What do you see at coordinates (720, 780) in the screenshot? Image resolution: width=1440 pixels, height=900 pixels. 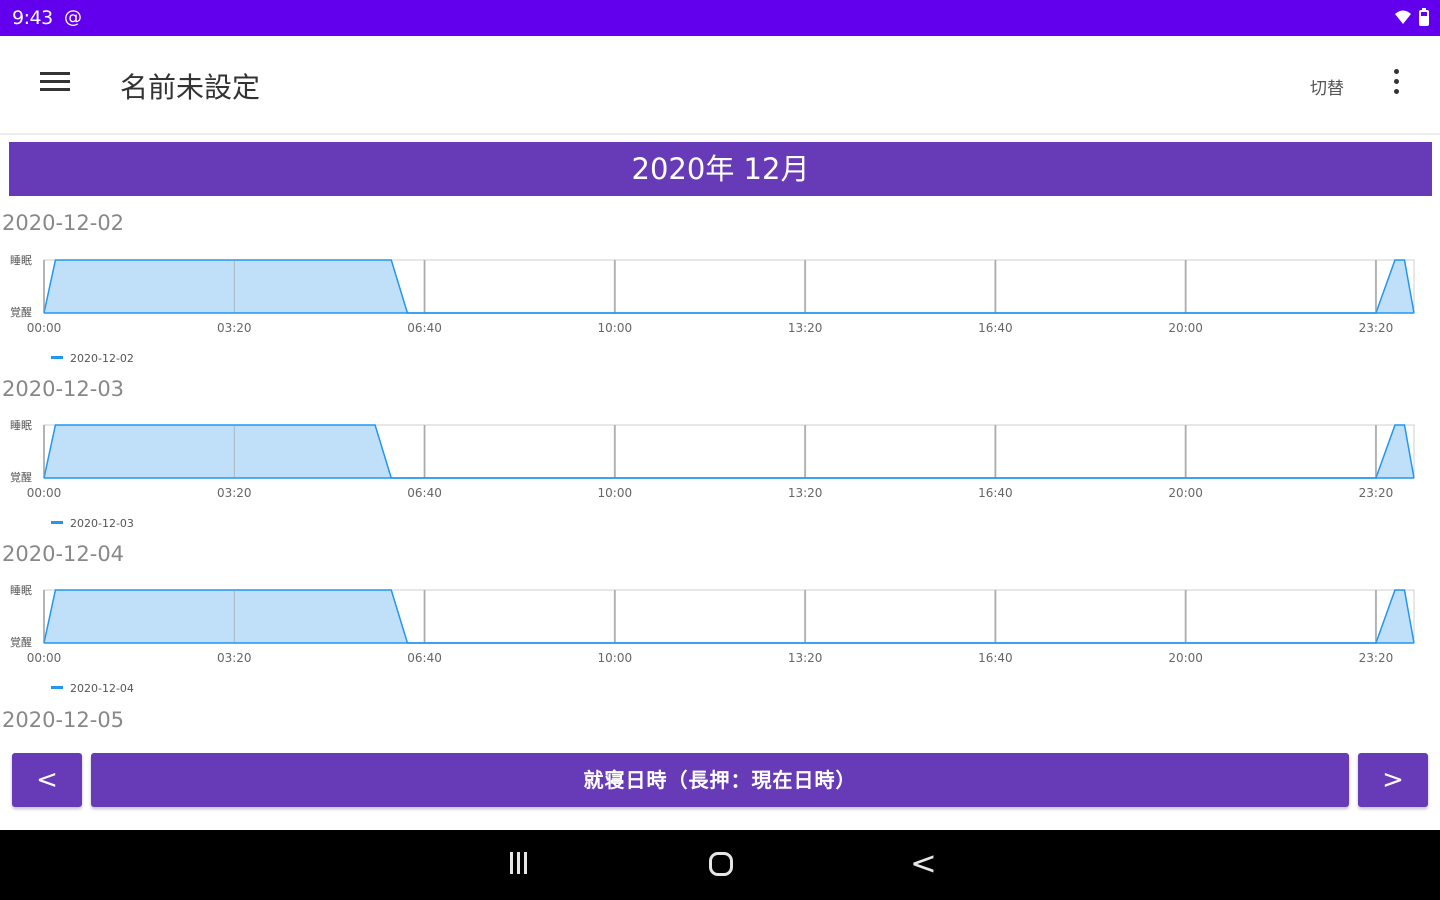 I see `bedtime-button: 就寝日時（長押：現在日時）` at bounding box center [720, 780].